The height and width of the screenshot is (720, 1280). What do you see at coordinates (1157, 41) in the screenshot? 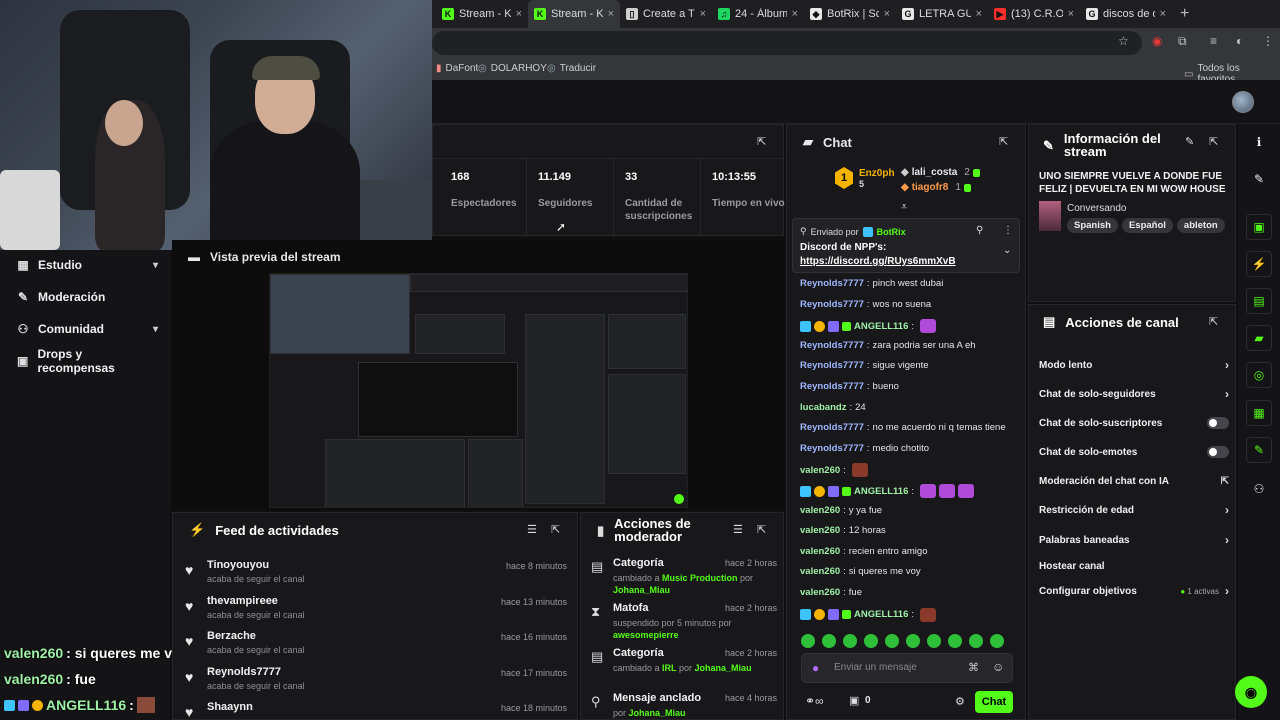
I see `record-icon: ◉` at bounding box center [1157, 41].